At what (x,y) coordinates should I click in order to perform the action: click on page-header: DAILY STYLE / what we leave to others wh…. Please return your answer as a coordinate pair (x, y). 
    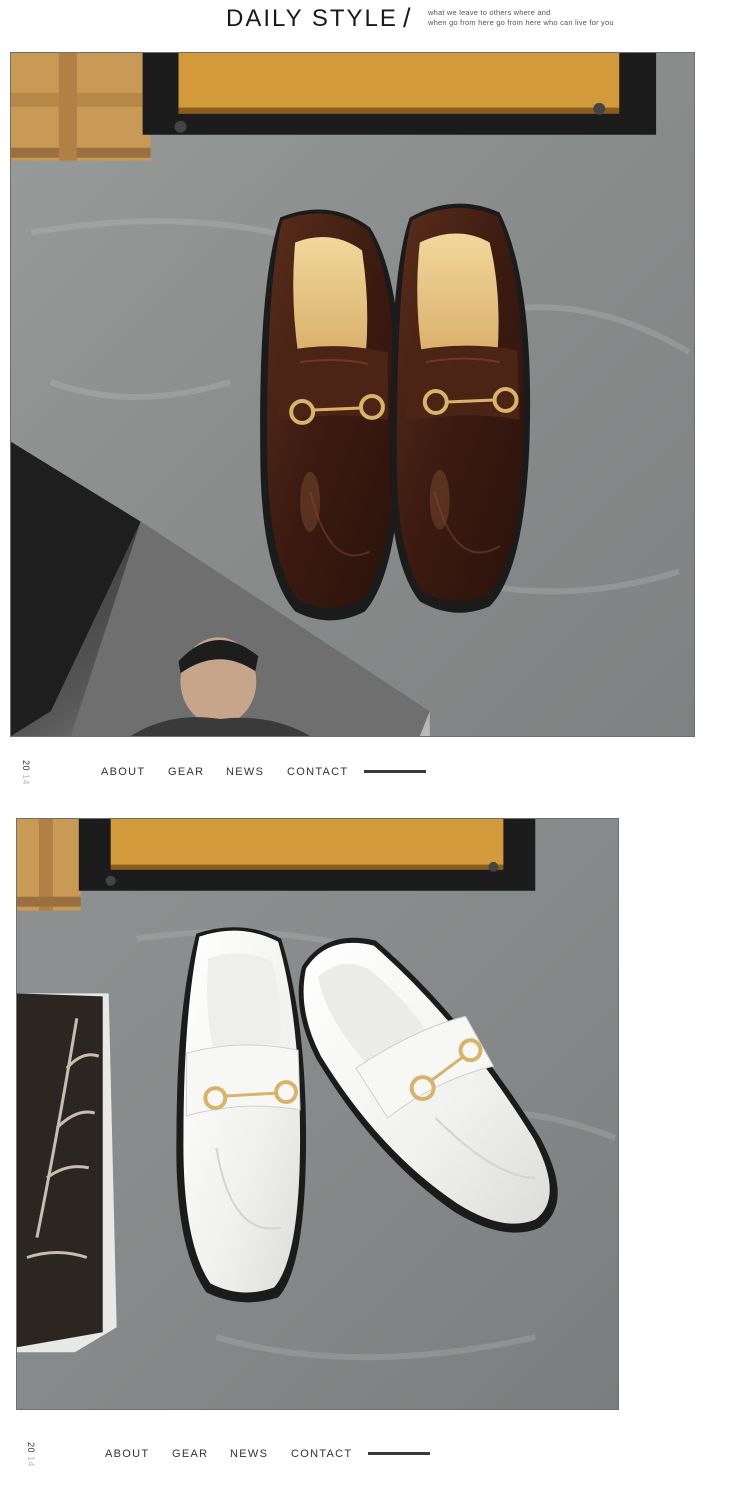
    Looking at the image, I should click on (375, 21).